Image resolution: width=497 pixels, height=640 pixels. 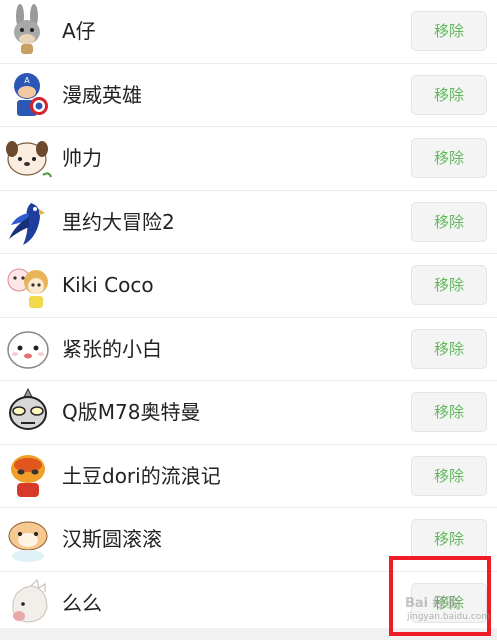 I want to click on sticker-name: Q版M78奥特曼, so click(x=131, y=412).